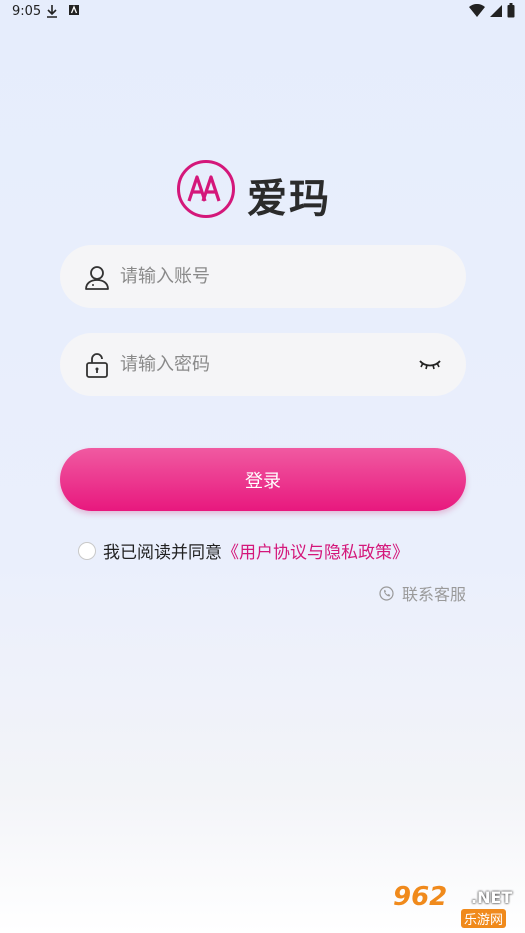 This screenshot has height=933, width=525. Describe the element at coordinates (430, 364) in the screenshot. I see `eye-closed-icon` at that location.